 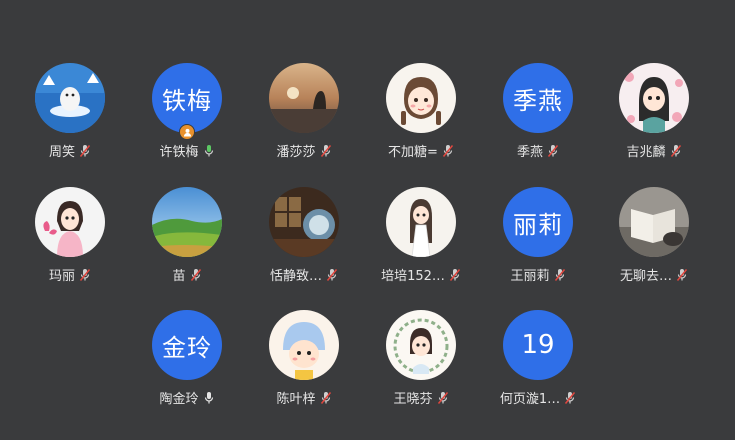 I want to click on avatar: 金玲, so click(x=187, y=345).